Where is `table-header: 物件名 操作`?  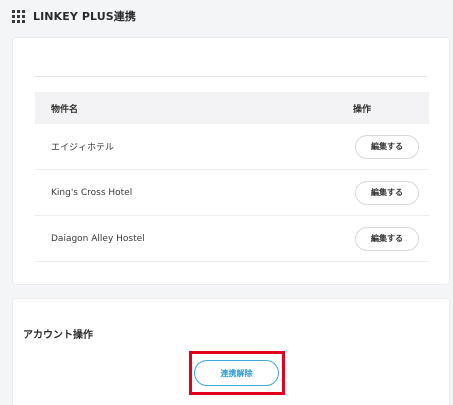
table-header: 物件名 操作 is located at coordinates (232, 108).